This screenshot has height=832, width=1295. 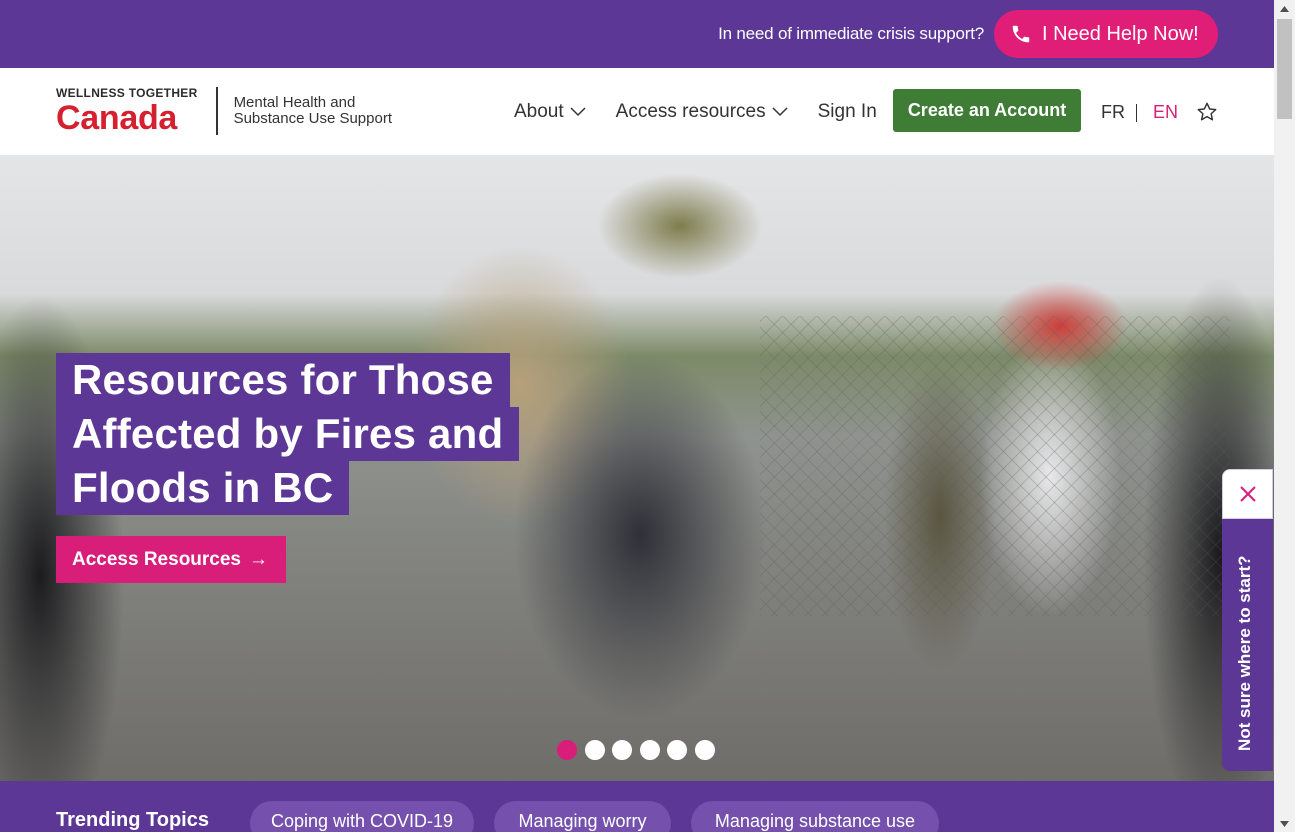 I want to click on lang-separator, so click(x=1136, y=113).